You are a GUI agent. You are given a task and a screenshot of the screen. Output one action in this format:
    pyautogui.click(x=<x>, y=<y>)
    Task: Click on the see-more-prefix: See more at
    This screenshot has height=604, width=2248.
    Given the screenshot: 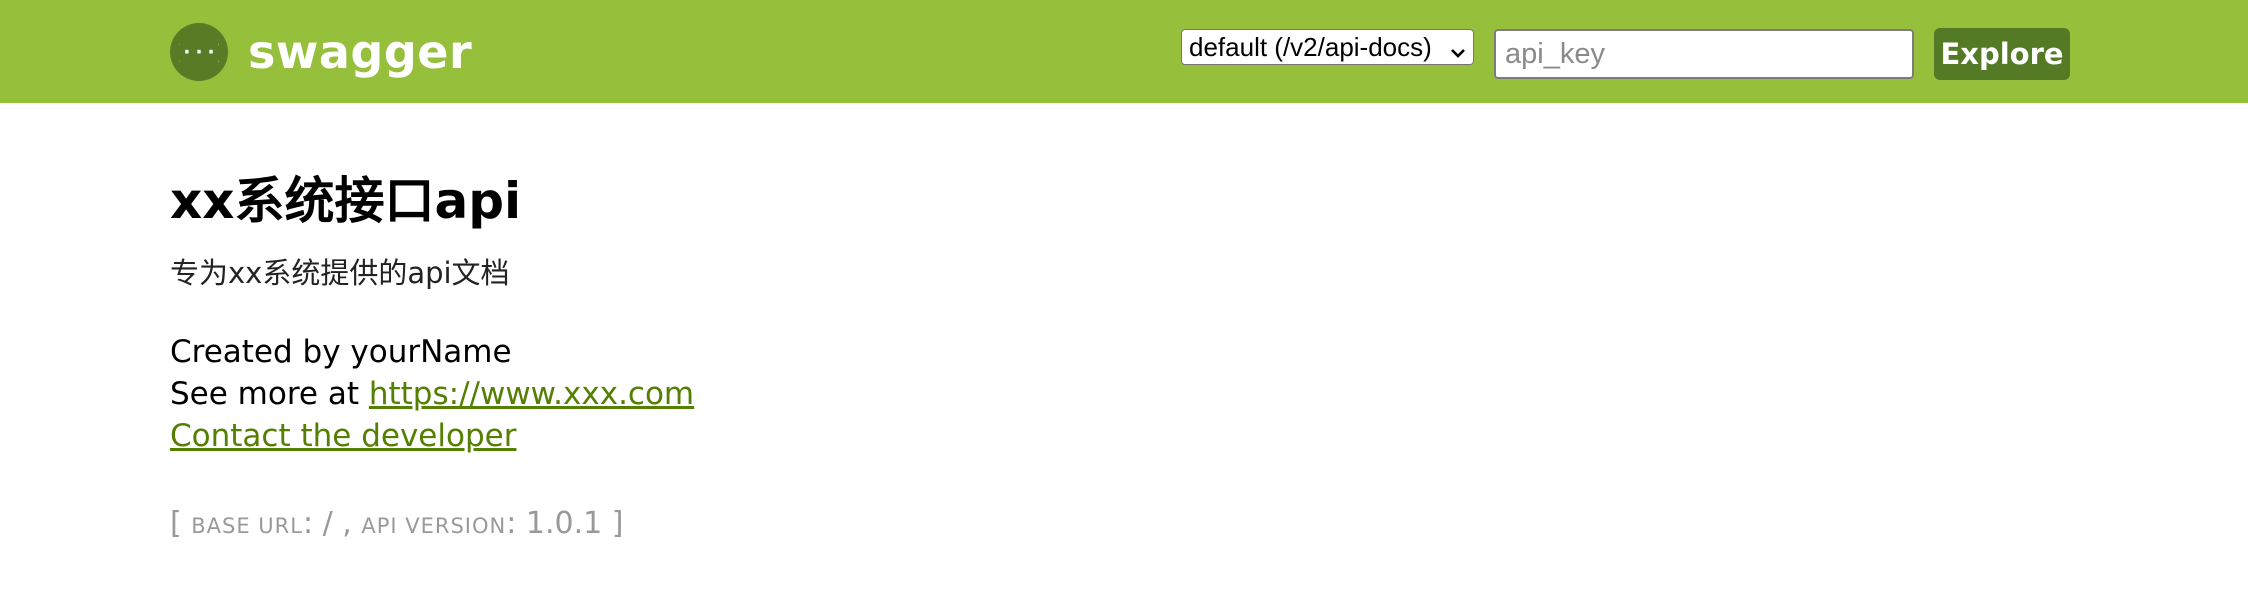 What is the action you would take?
    pyautogui.click(x=269, y=394)
    